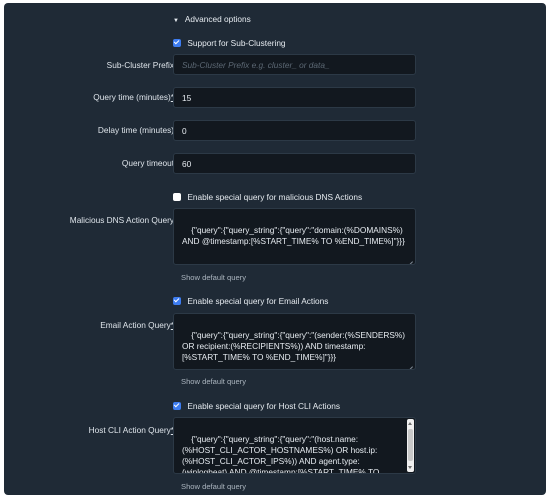 This screenshot has height=499, width=554. Describe the element at coordinates (140, 65) in the screenshot. I see `subcluster-prefix-label: Sub-Cluster Prefix` at that location.